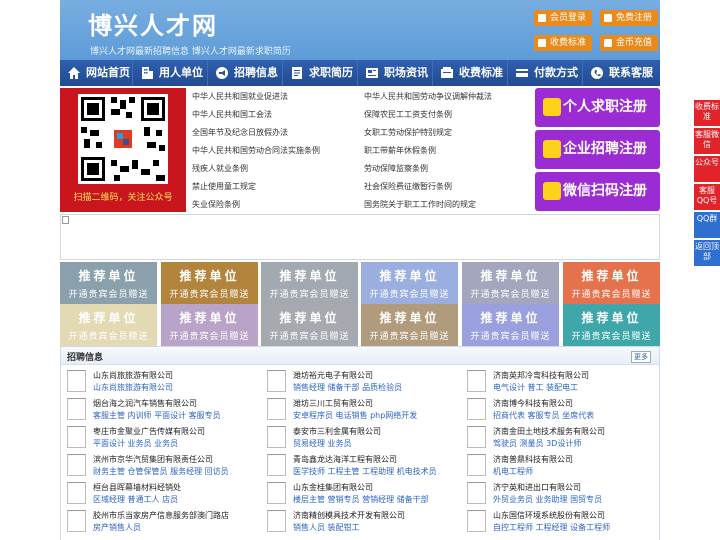  I want to click on nav-news: 职场资讯, so click(395, 73).